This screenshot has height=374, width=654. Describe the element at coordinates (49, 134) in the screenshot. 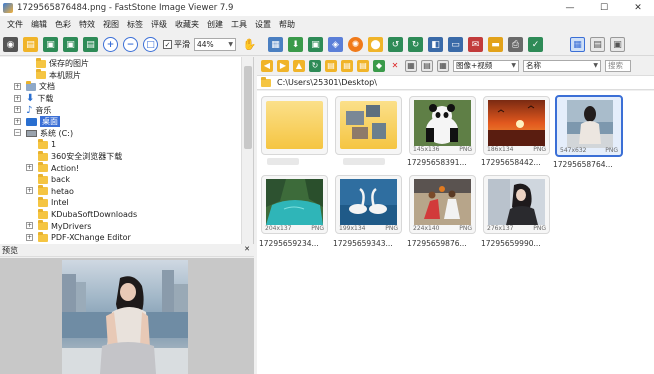

I see `tree-item-drive-c: 系统 (C:)` at that location.